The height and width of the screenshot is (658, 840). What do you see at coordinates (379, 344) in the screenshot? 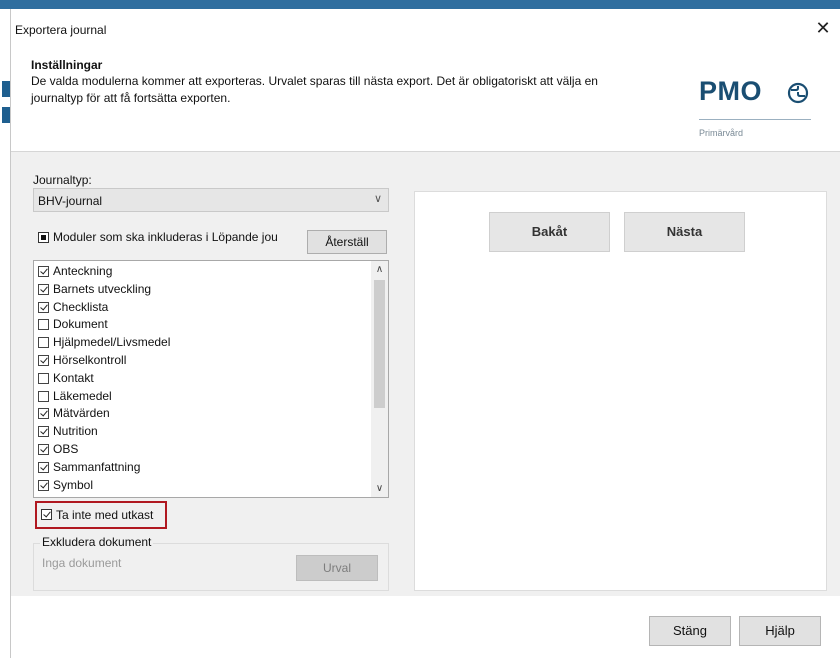
I see `scrollbar-thumb` at bounding box center [379, 344].